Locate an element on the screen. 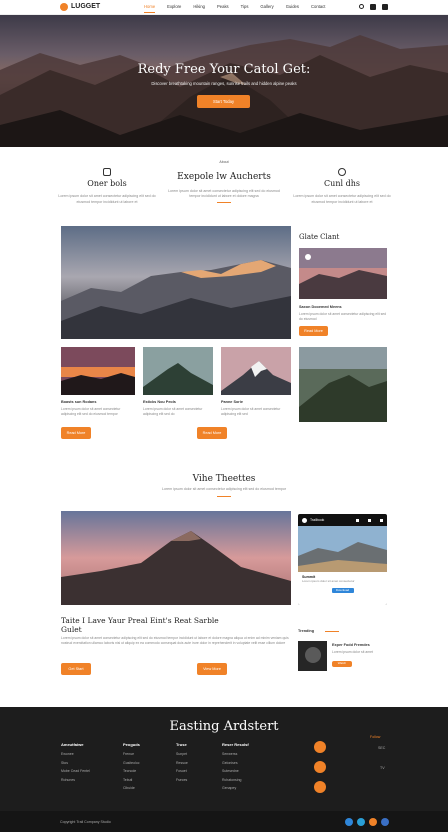  gallery-thumb-ridge is located at coordinates (343, 384).